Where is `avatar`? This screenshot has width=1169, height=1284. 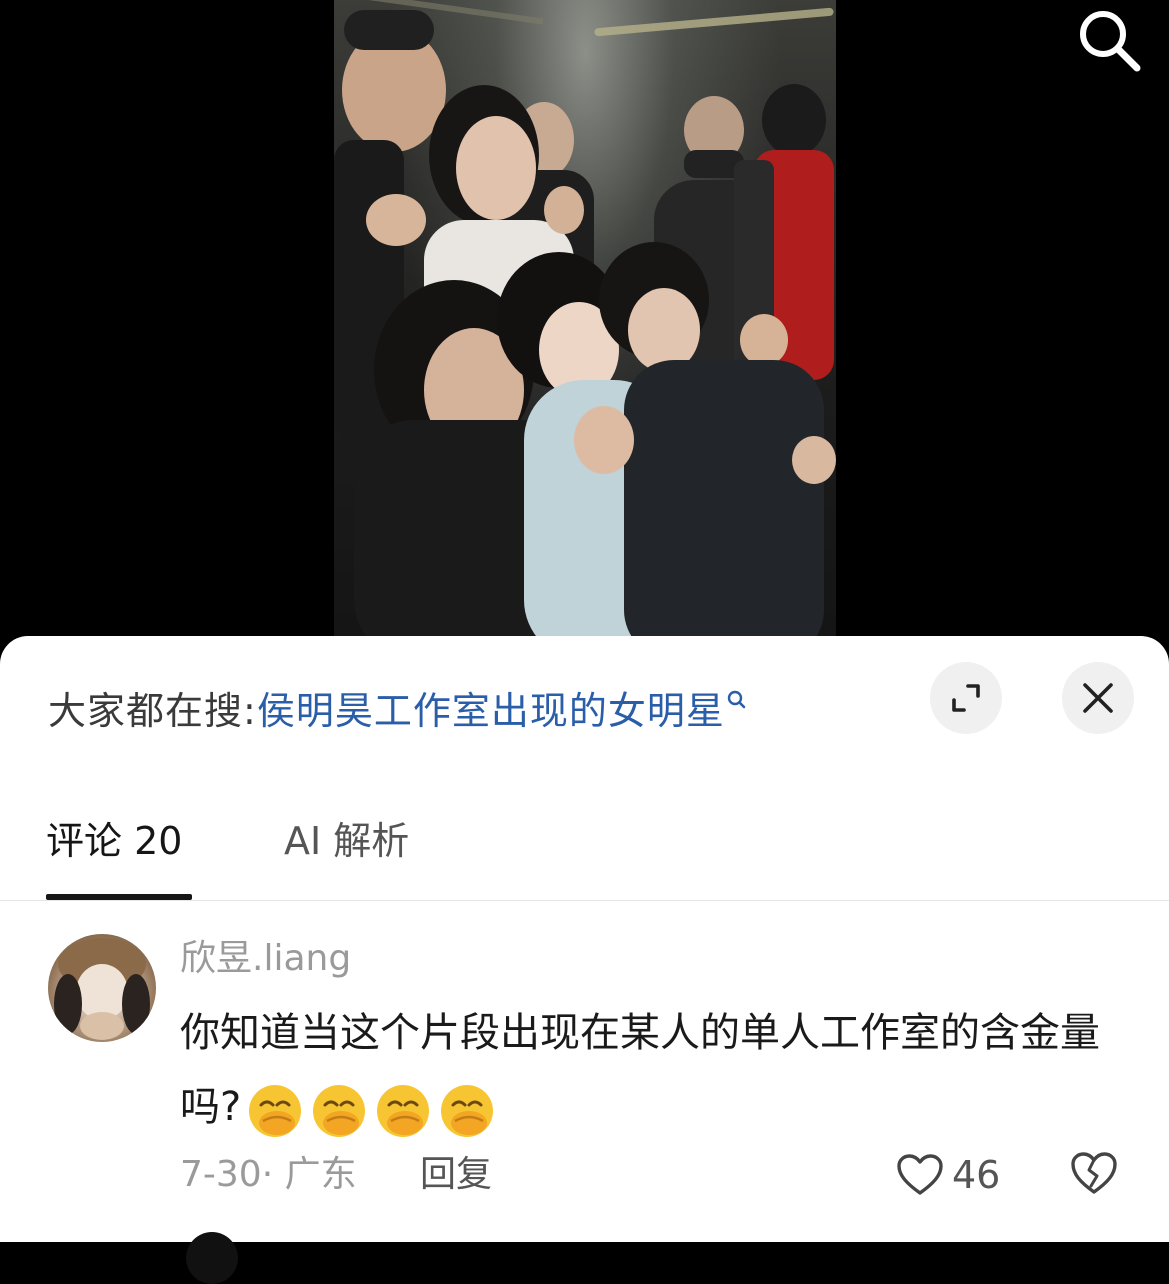 avatar is located at coordinates (102, 988).